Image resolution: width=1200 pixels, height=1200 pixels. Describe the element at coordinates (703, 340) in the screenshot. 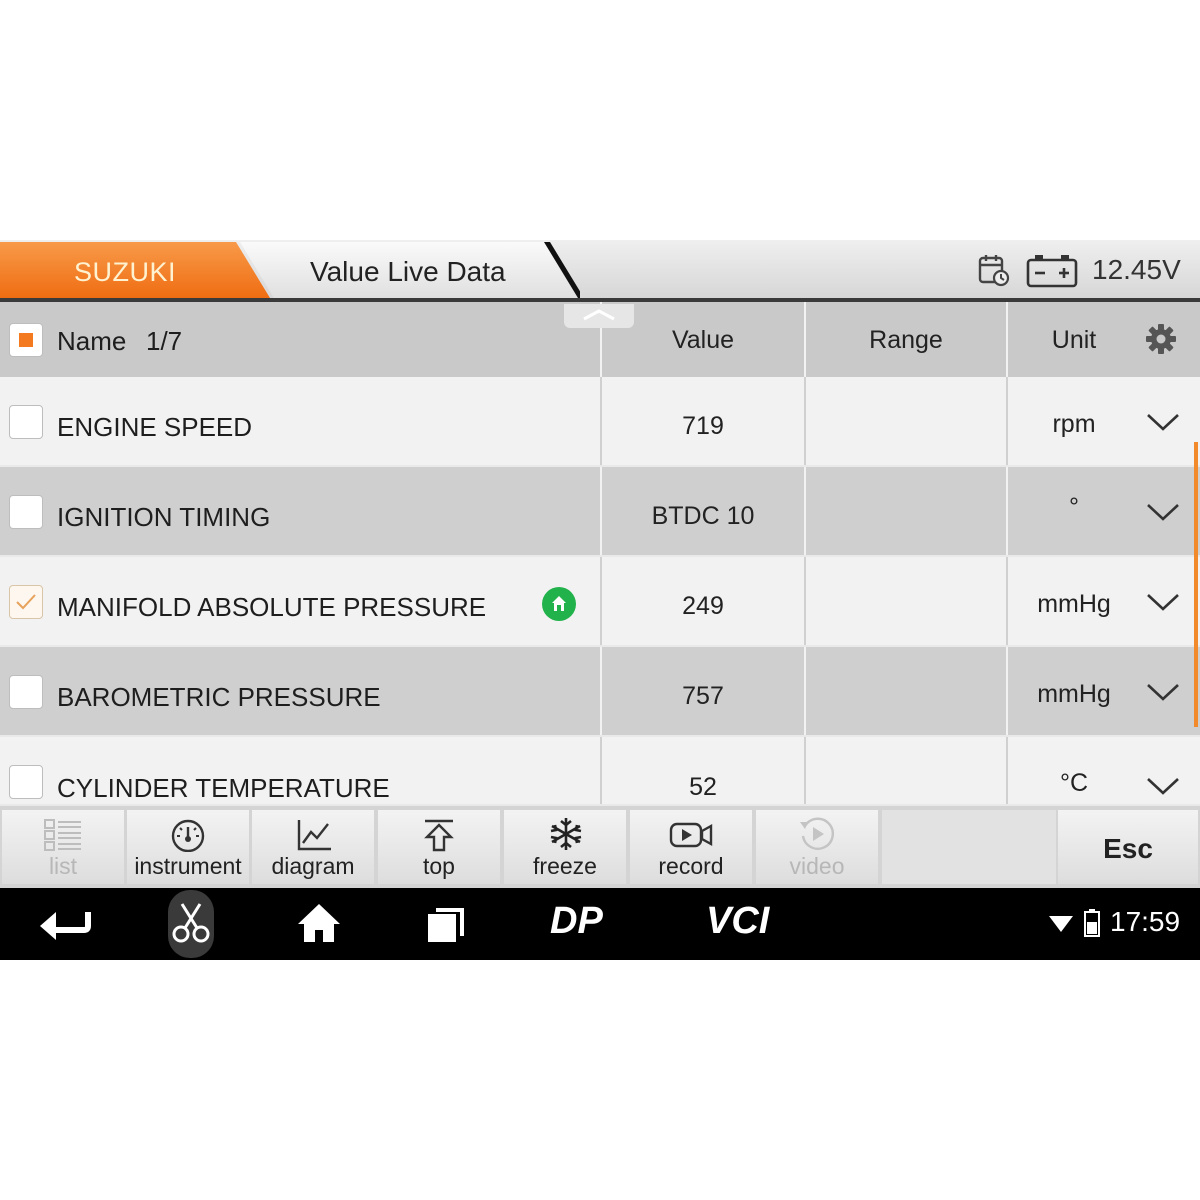

I see `value-header-label: Value` at that location.